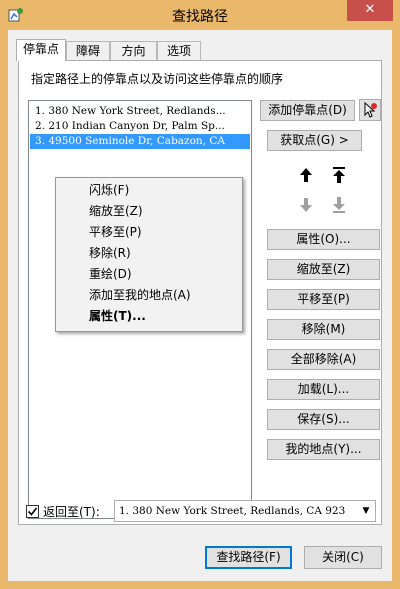  What do you see at coordinates (116, 211) in the screenshot?
I see `menu-item-zoom-to: 缩放至(Z)` at bounding box center [116, 211].